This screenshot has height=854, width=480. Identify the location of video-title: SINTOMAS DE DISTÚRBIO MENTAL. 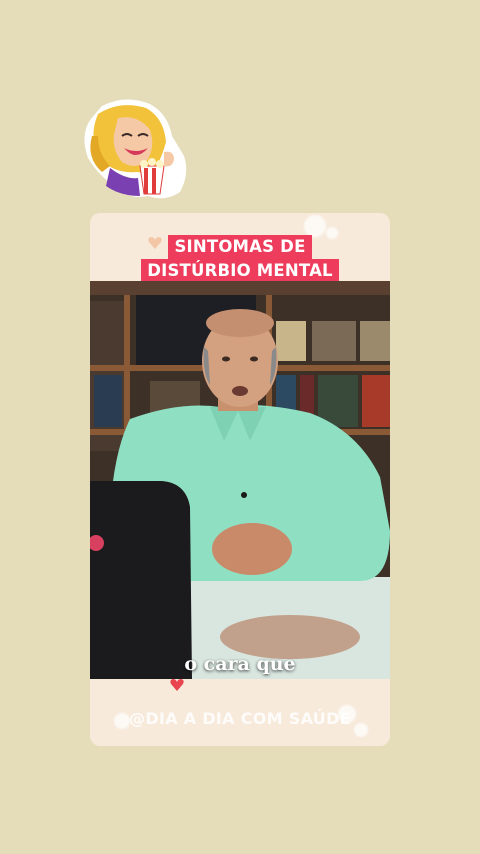
(240, 259).